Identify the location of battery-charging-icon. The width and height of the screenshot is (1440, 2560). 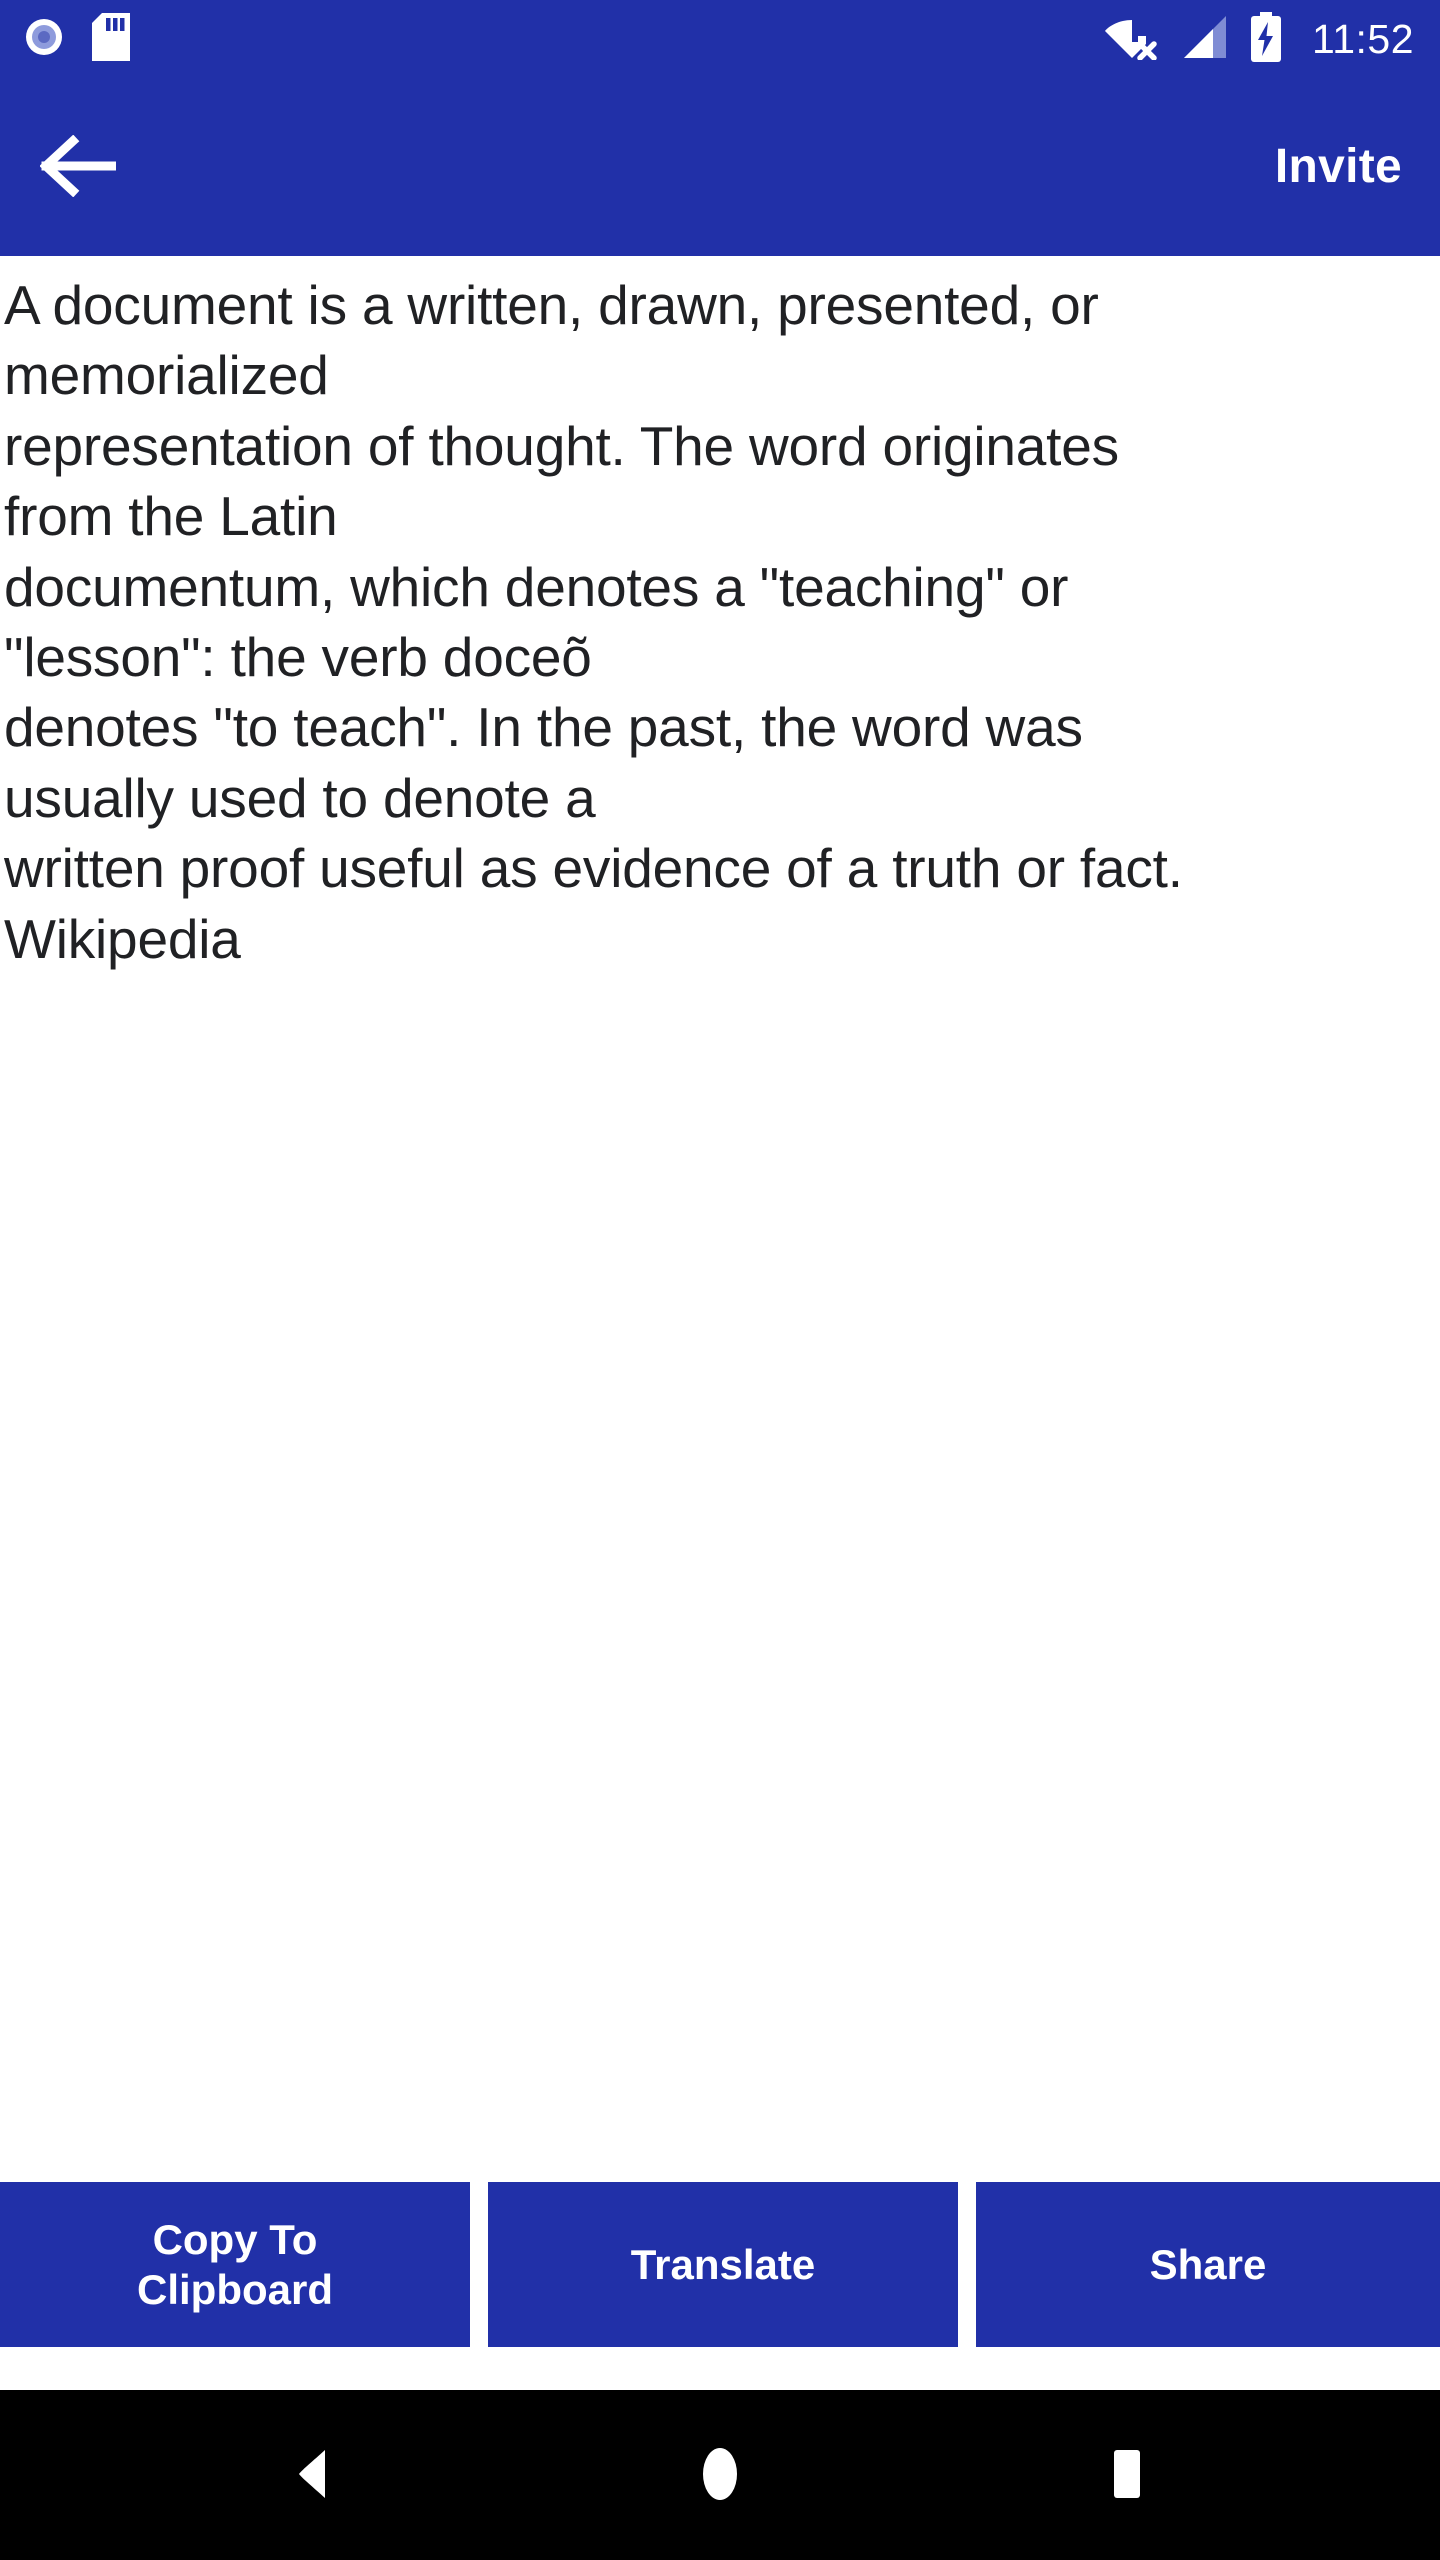
(1266, 39).